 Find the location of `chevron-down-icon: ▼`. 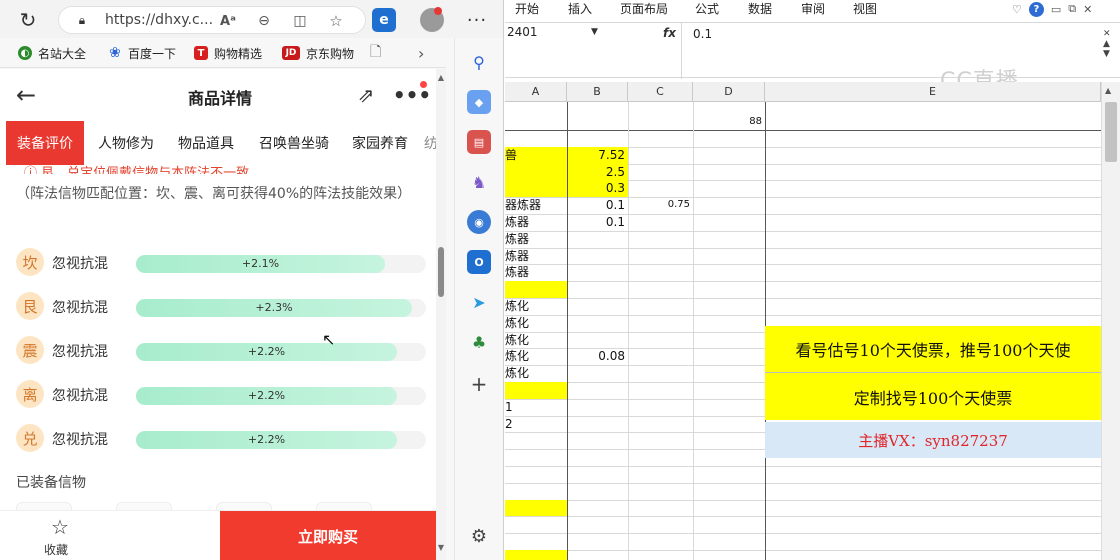

chevron-down-icon: ▼ is located at coordinates (594, 32).